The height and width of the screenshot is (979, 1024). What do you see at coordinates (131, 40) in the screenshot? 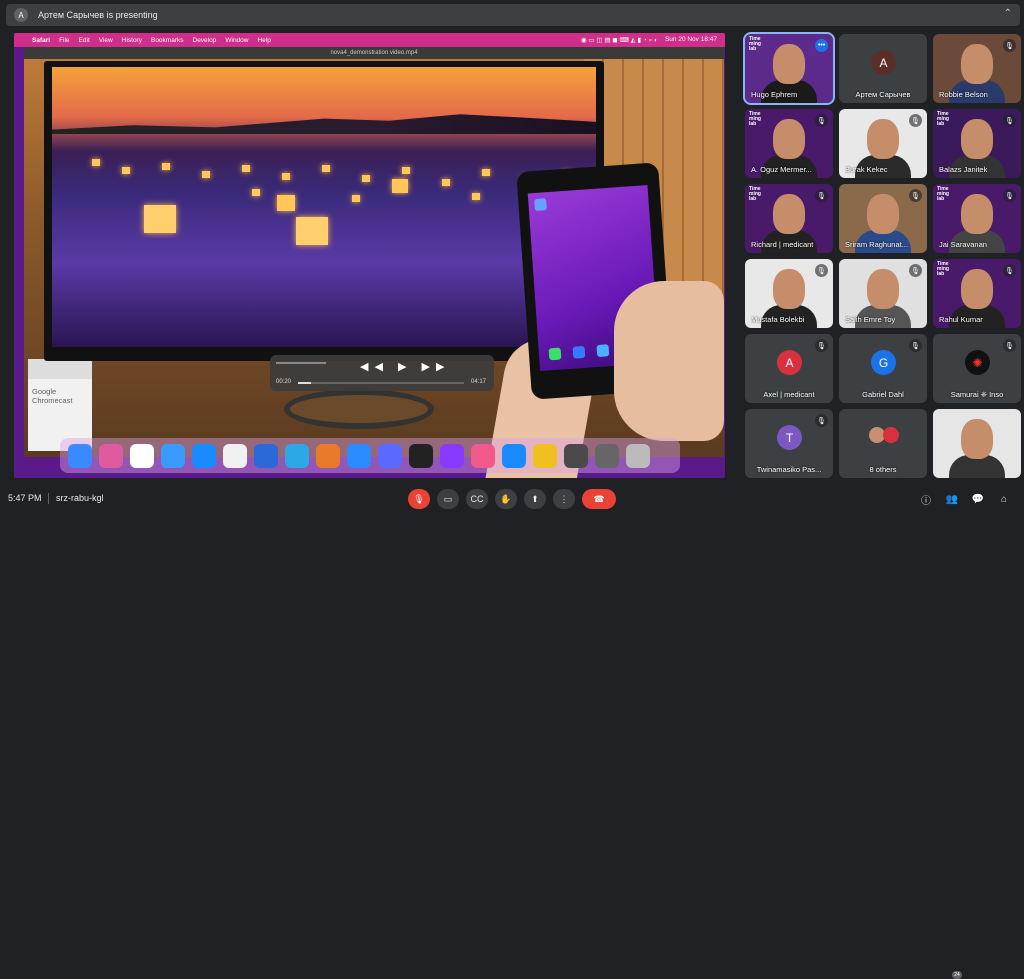
I see `menubar-item: History` at bounding box center [131, 40].